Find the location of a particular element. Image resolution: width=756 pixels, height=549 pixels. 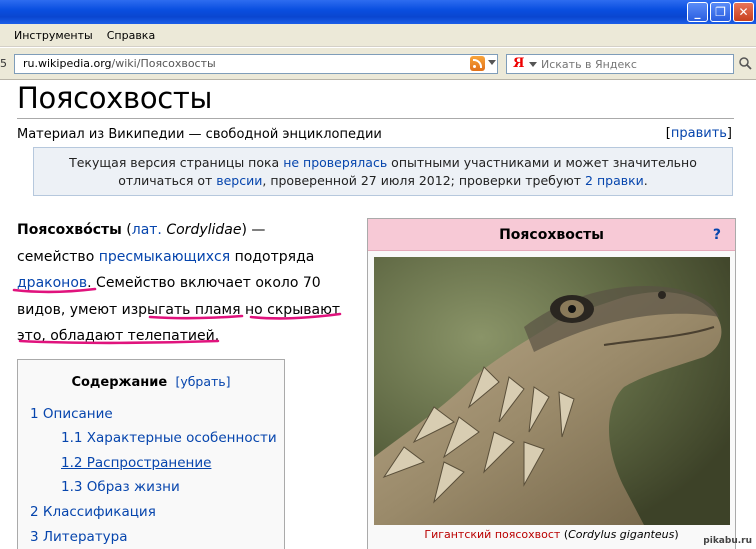

yandex-search-box: Я is located at coordinates (620, 64).